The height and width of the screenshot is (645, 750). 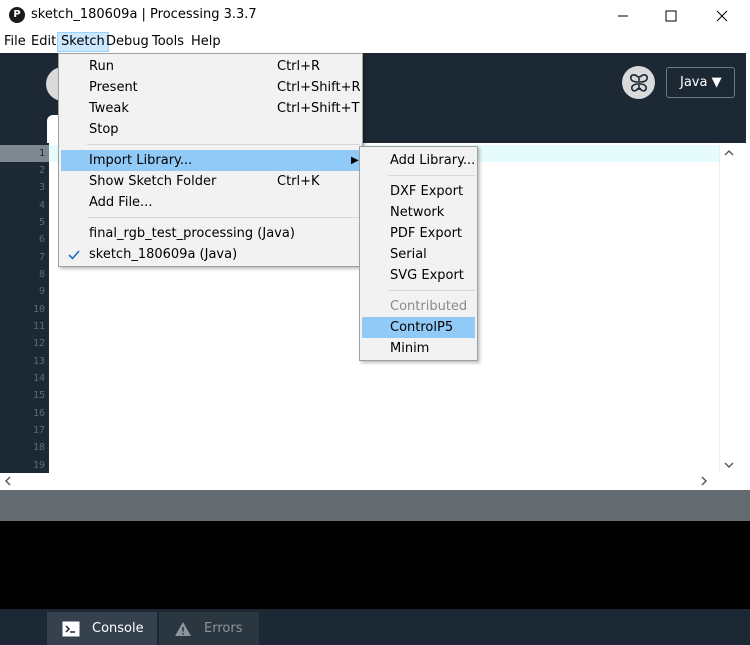 What do you see at coordinates (38, 395) in the screenshot?
I see `line-number: 15` at bounding box center [38, 395].